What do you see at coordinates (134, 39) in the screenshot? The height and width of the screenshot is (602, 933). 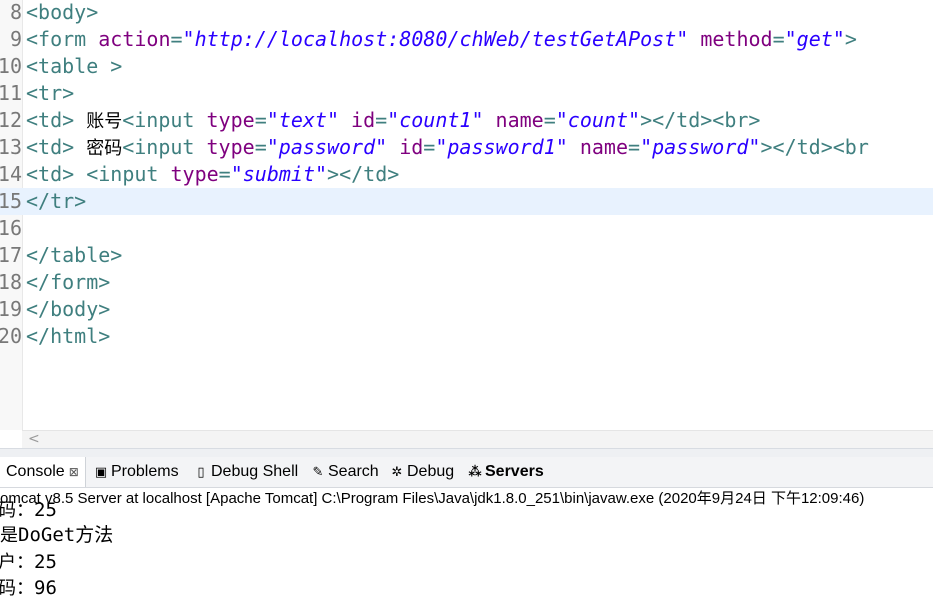 I see `code-token: action` at bounding box center [134, 39].